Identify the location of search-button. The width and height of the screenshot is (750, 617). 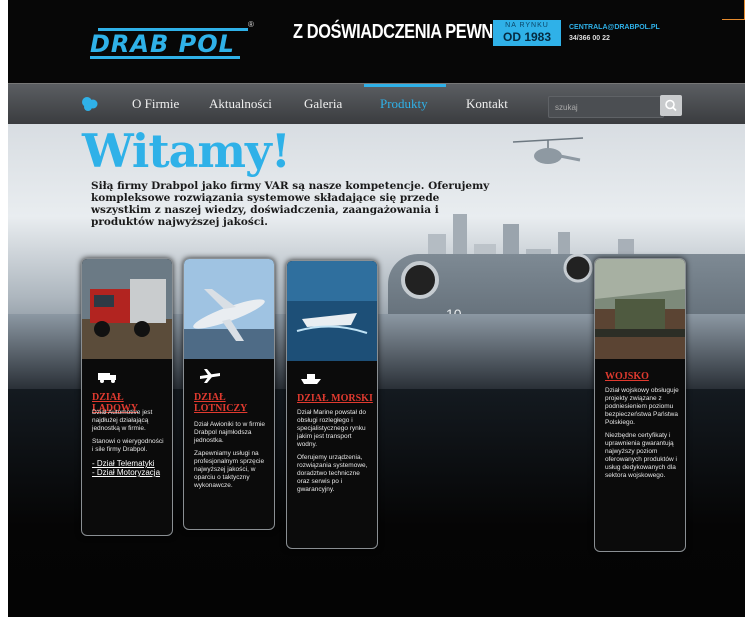
(671, 105).